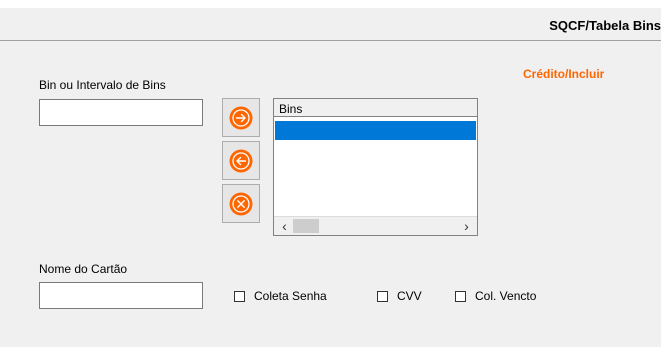  What do you see at coordinates (506, 296) in the screenshot?
I see `checkbox-label: Col. Vencto` at bounding box center [506, 296].